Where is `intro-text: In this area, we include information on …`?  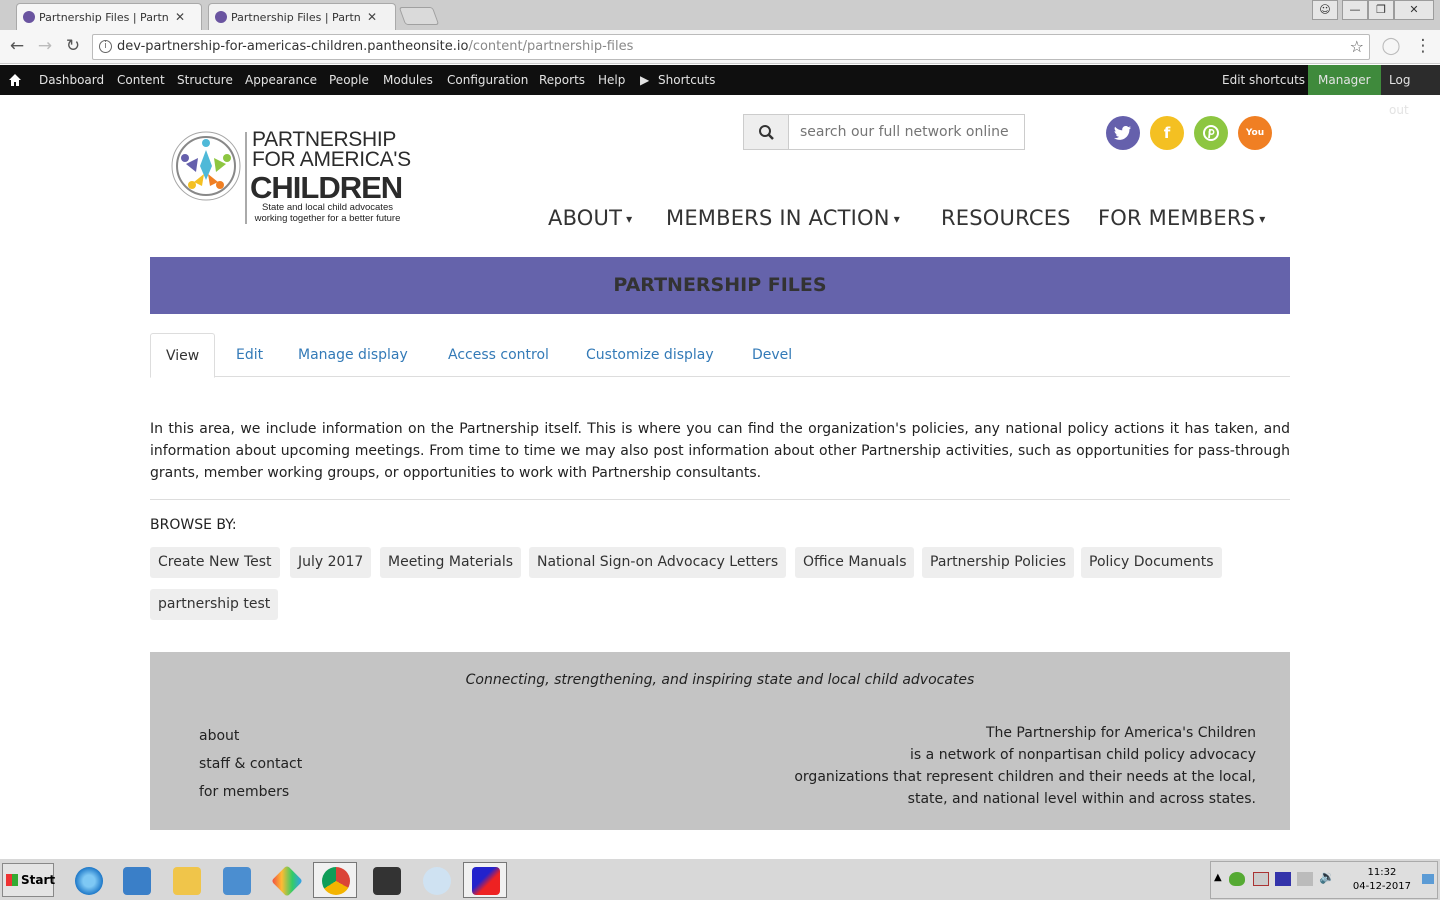 intro-text: In this area, we include information on … is located at coordinates (720, 451).